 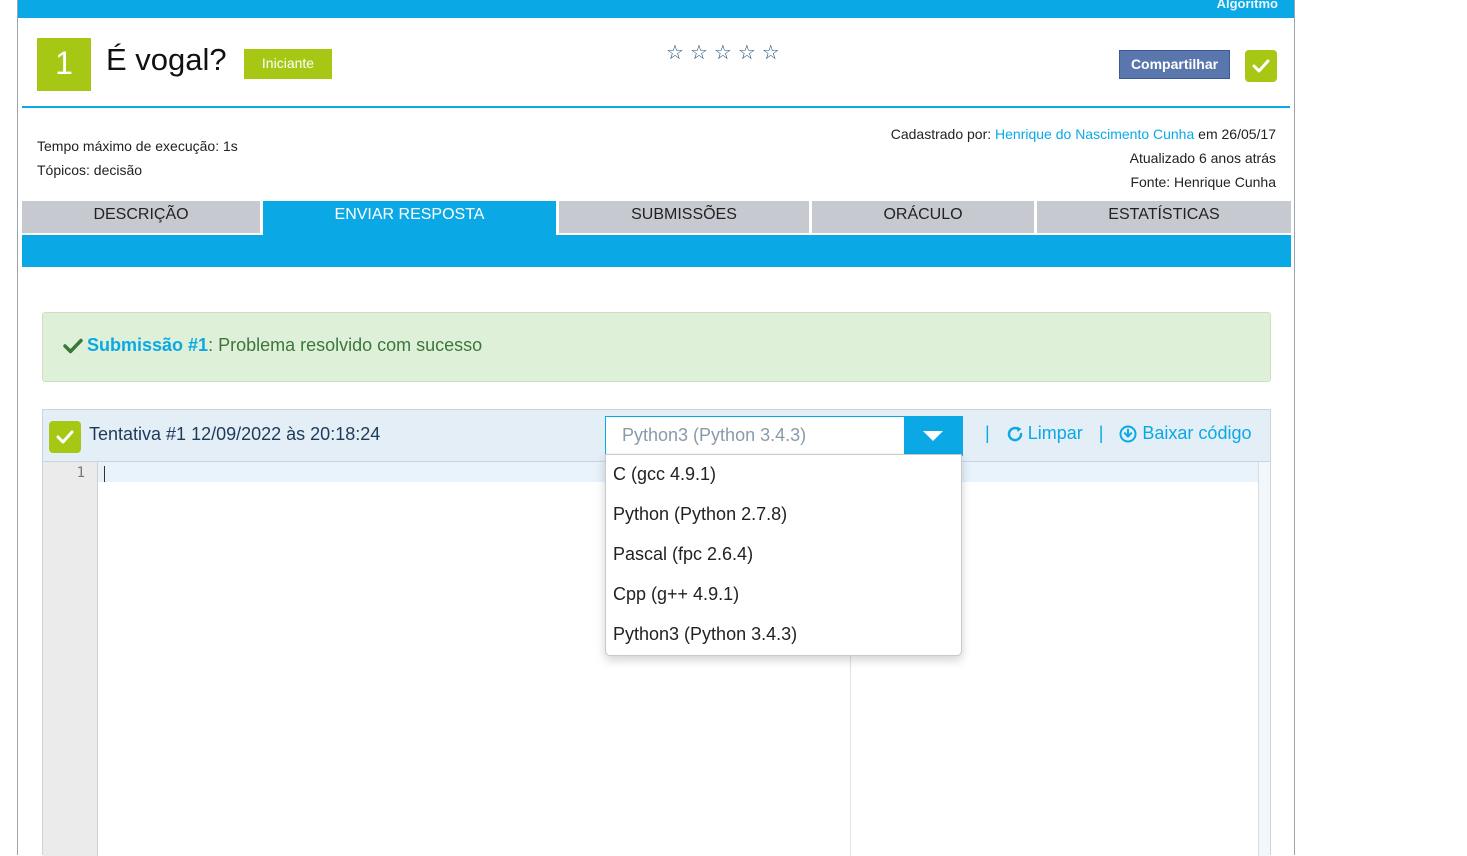 I want to click on language-option: Pascal (fpc 2.6.4), so click(x=783, y=555).